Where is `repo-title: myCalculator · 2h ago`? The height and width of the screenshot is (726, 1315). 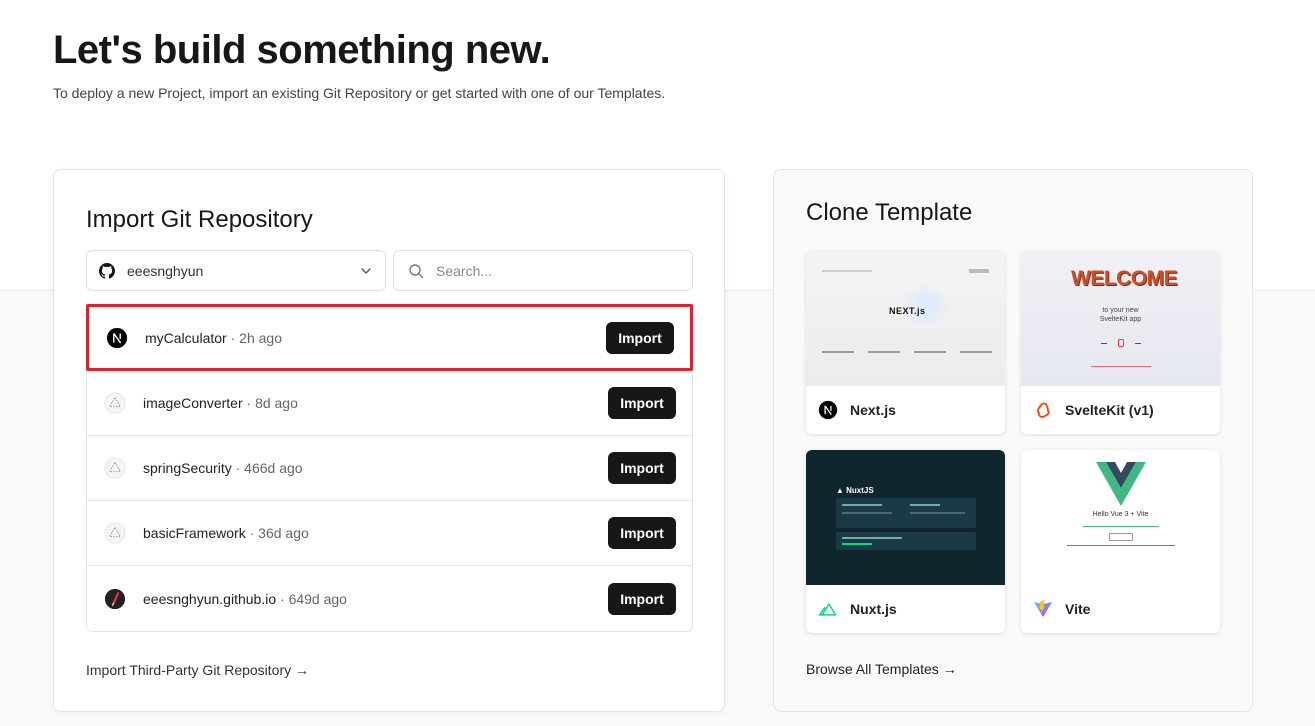 repo-title: myCalculator · 2h ago is located at coordinates (213, 337).